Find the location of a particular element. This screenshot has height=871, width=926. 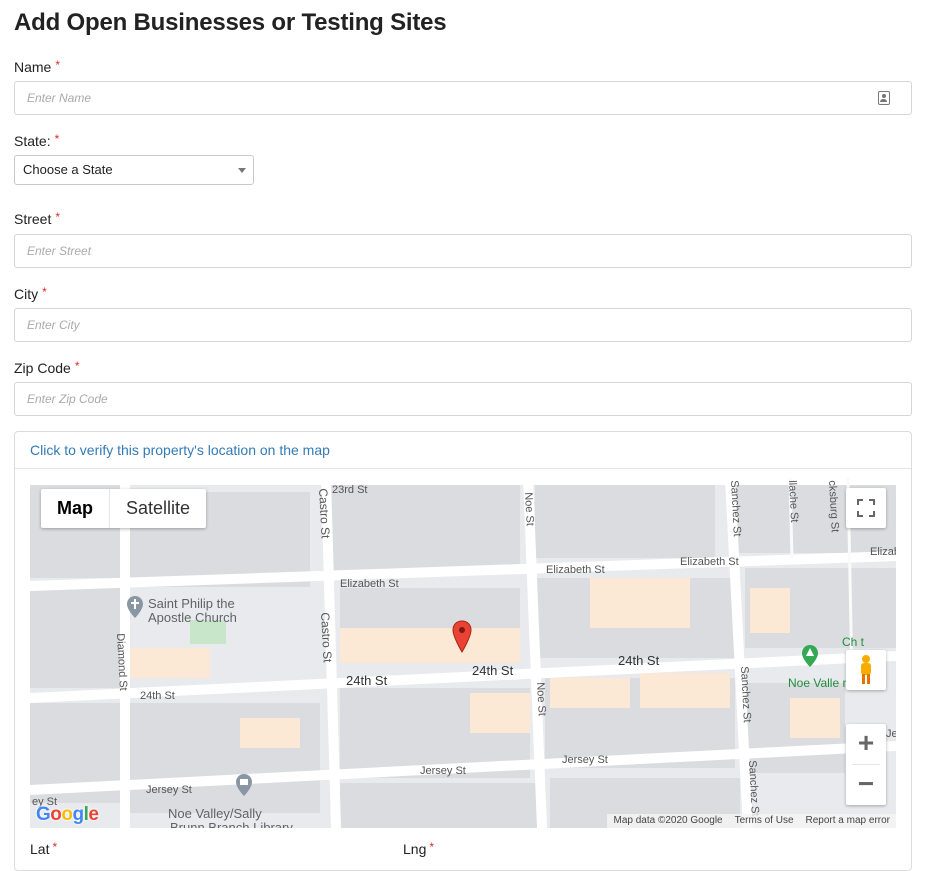

fullscreen-button is located at coordinates (866, 508).